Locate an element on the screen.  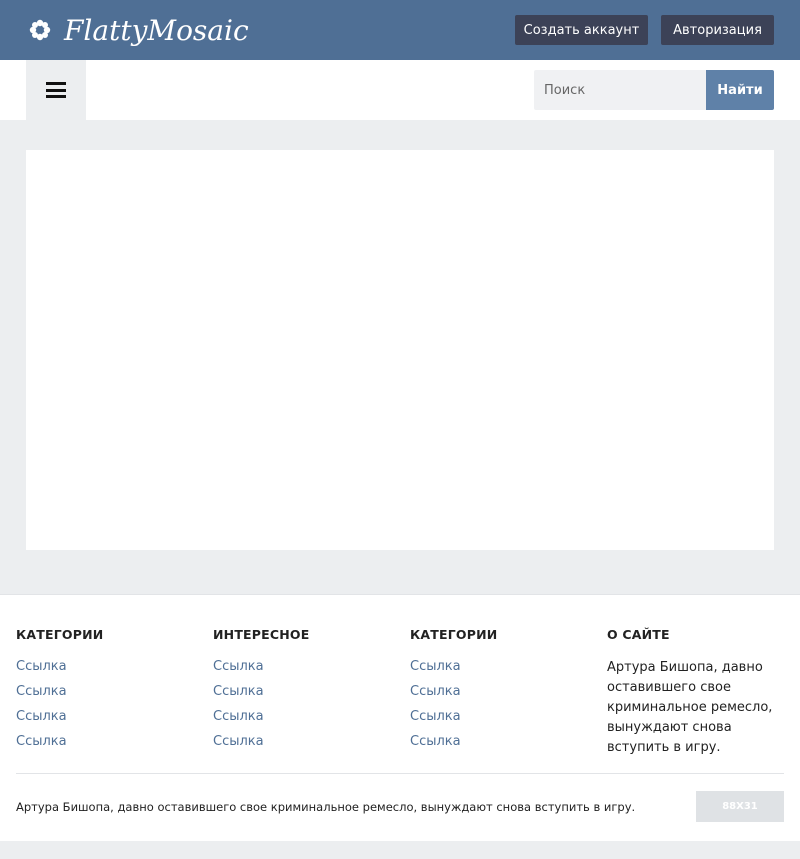
footer-column-title: ИНТЕРЕСНОЕ is located at coordinates (261, 634).